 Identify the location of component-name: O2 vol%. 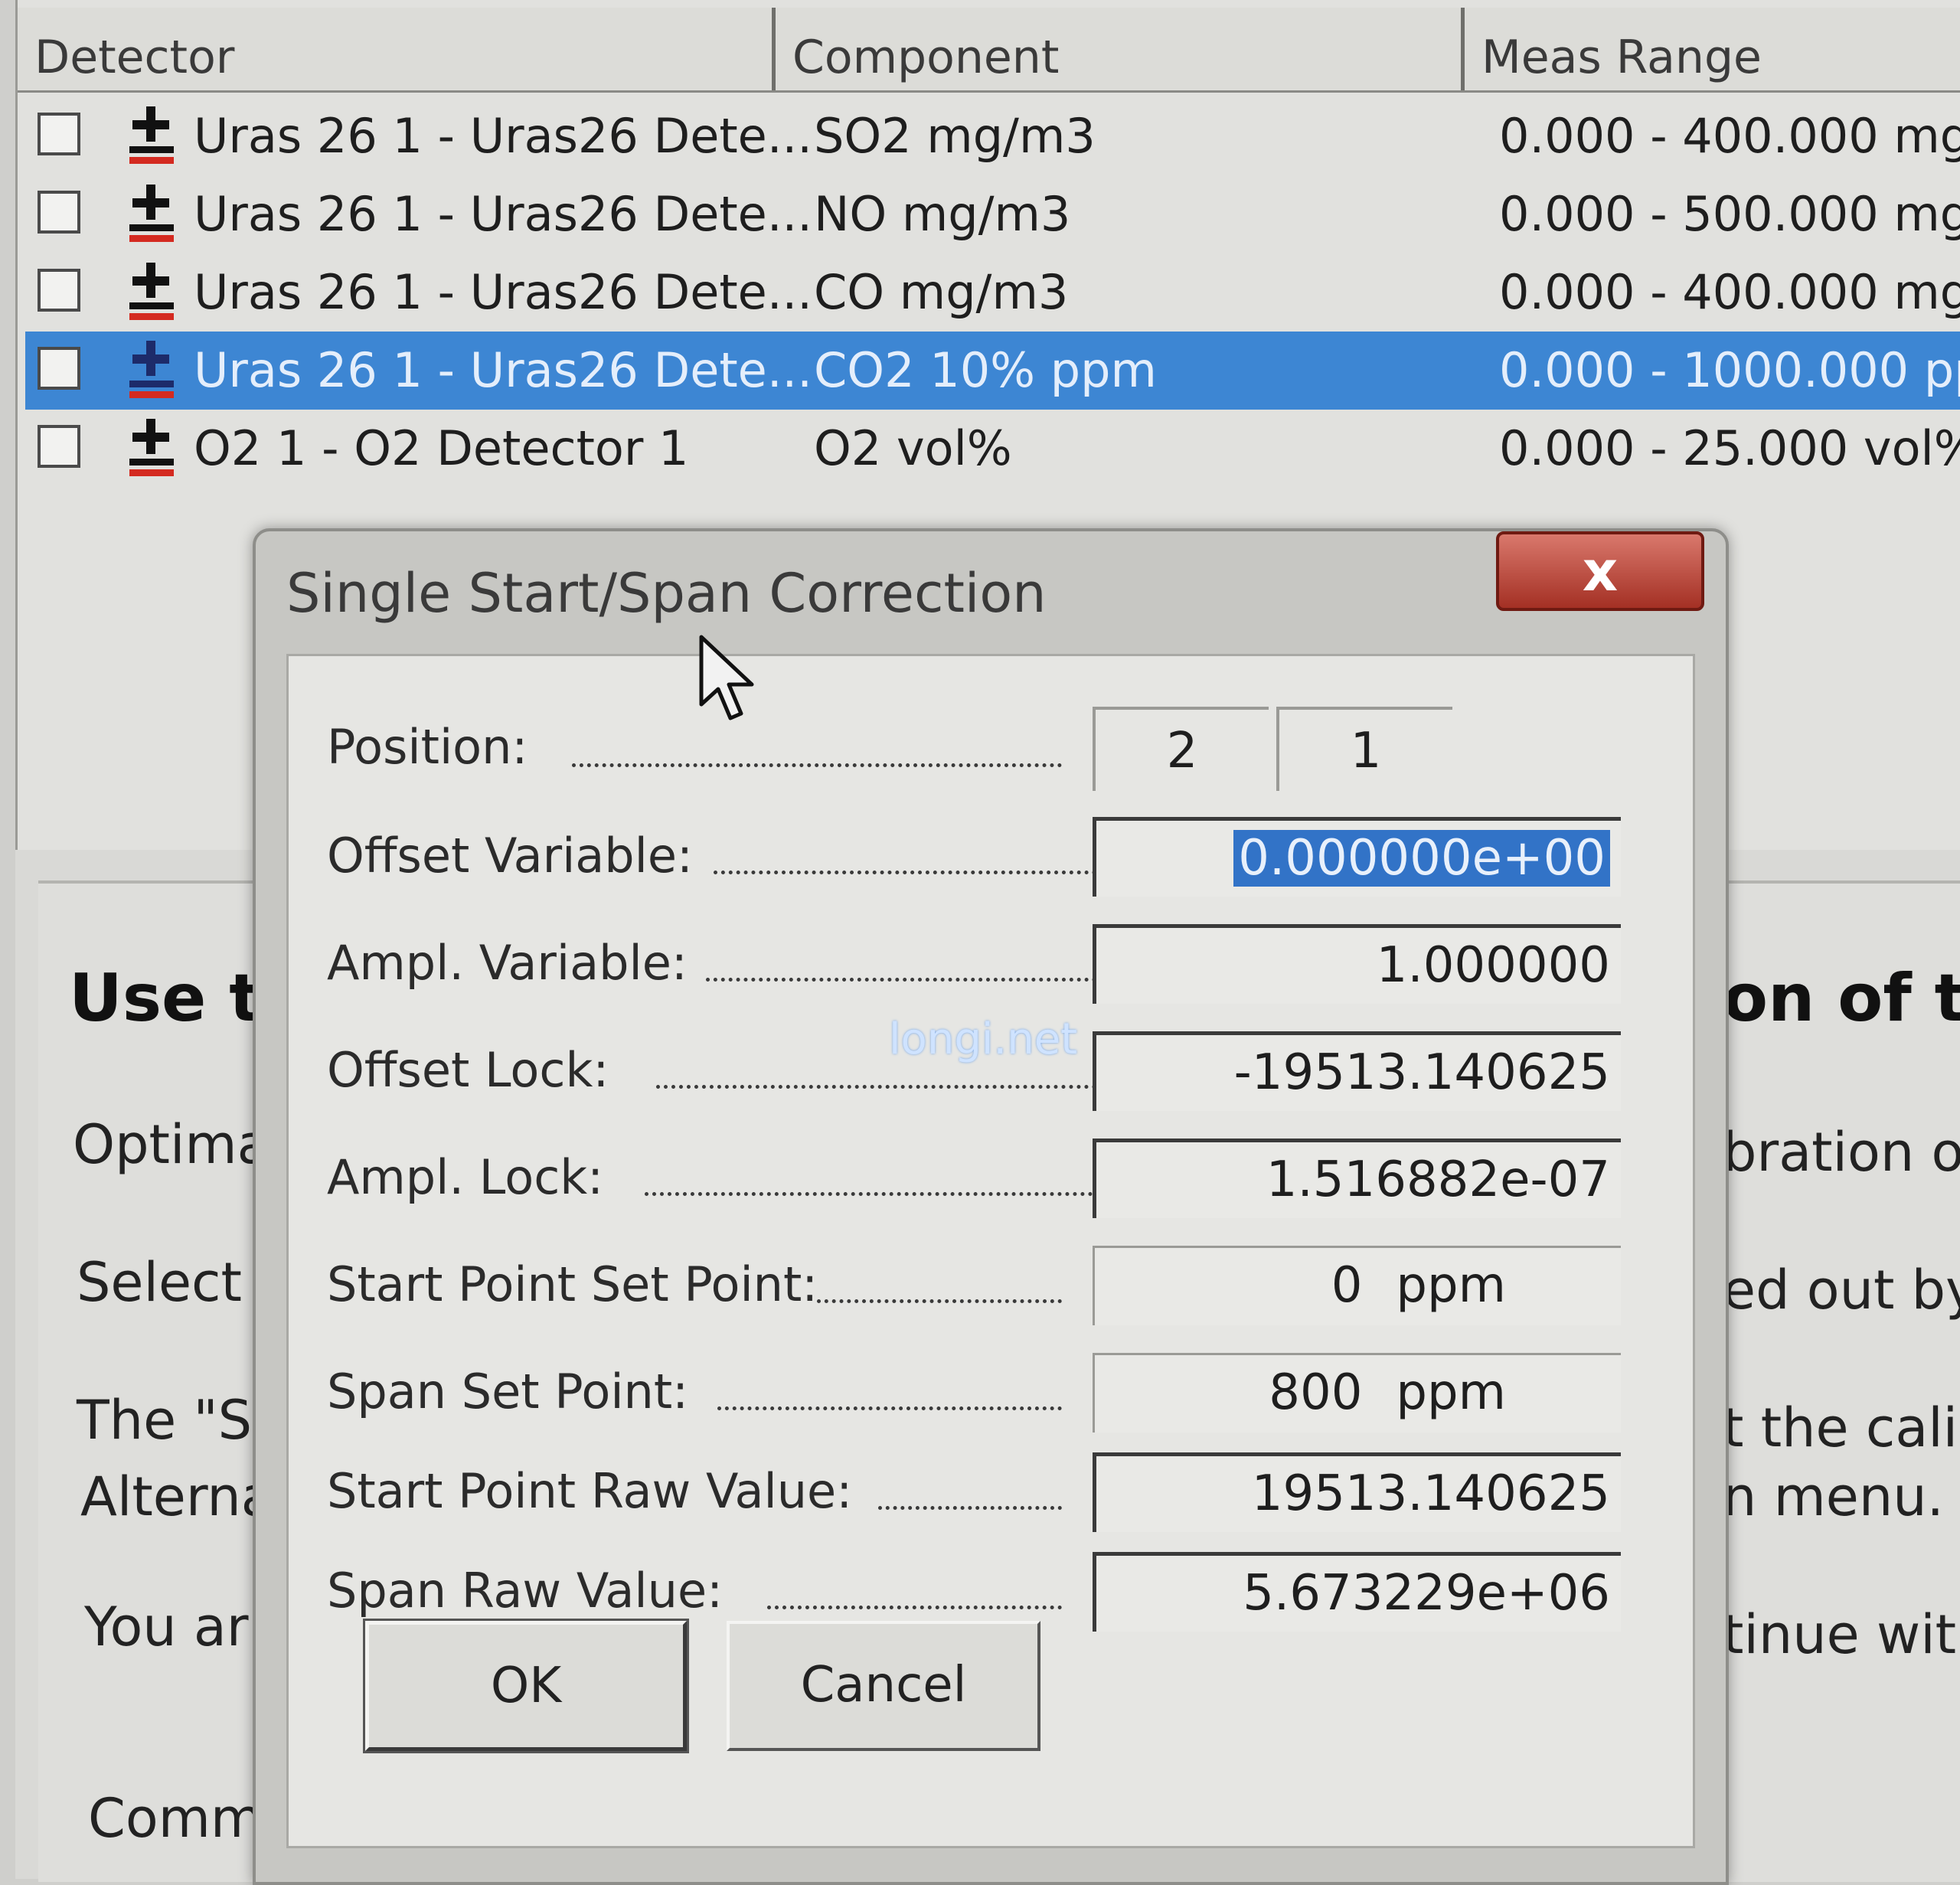
(913, 448).